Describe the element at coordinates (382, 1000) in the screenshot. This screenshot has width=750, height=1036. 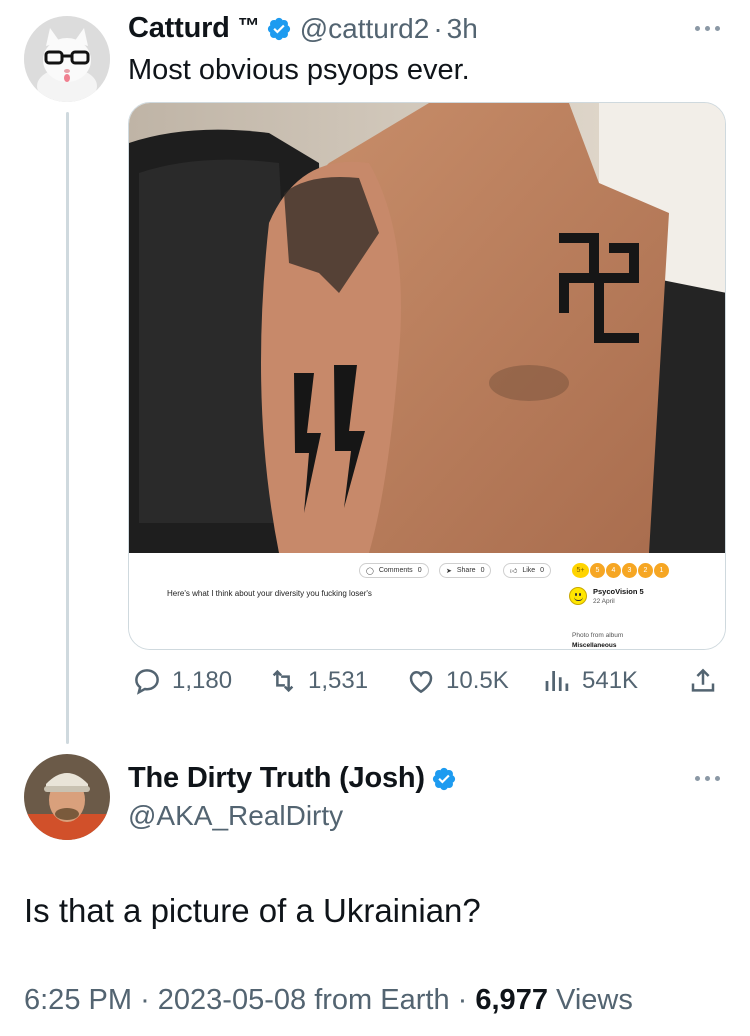
I see `tweet2-source: from Earth` at that location.